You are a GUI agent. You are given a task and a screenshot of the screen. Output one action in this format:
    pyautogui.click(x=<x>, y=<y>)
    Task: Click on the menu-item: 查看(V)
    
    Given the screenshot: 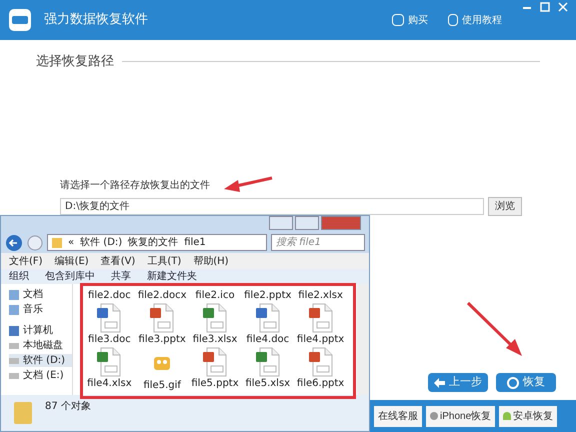 What is the action you would take?
    pyautogui.click(x=118, y=261)
    